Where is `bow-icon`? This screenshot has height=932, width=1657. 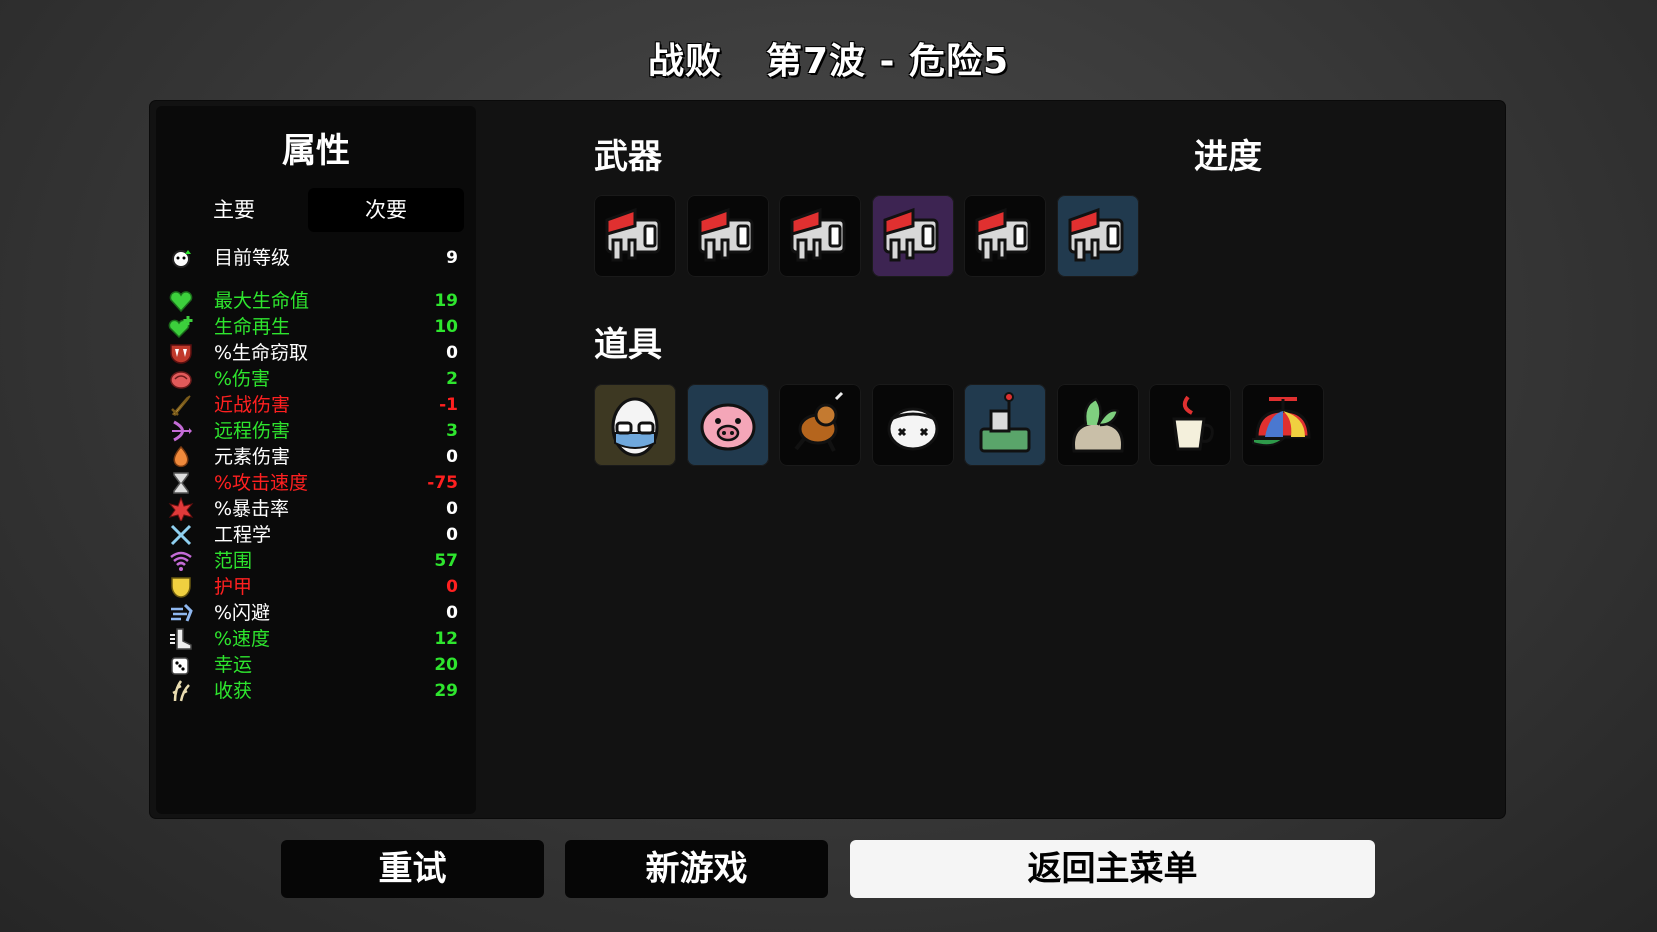 bow-icon is located at coordinates (181, 431).